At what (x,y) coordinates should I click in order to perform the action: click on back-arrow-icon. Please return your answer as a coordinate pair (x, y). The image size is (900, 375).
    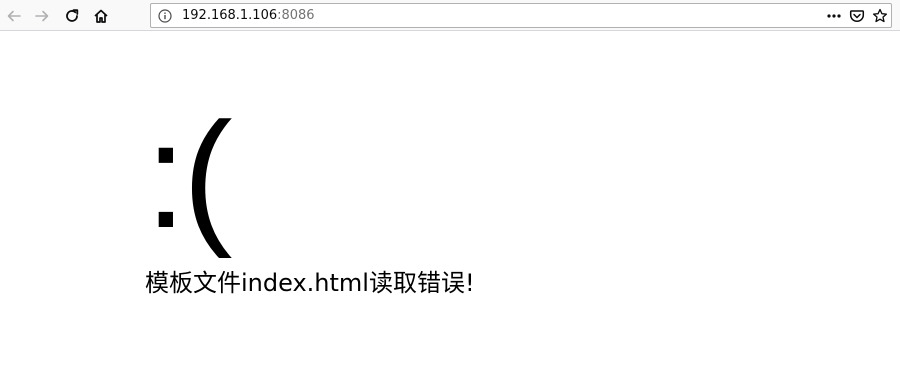
    Looking at the image, I should click on (14, 16).